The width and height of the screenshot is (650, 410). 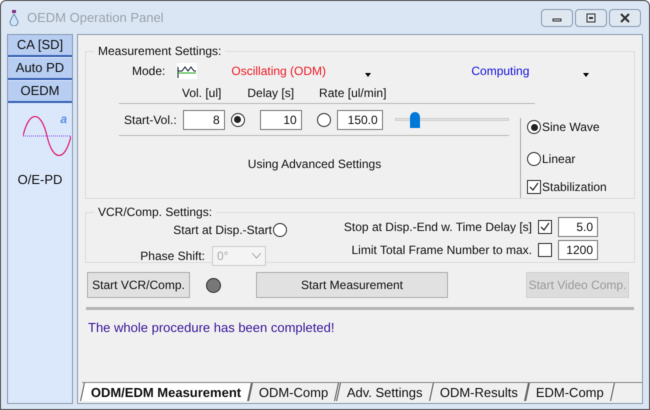 What do you see at coordinates (314, 164) in the screenshot?
I see `advanced-settings-text: Using Advanced Settings` at bounding box center [314, 164].